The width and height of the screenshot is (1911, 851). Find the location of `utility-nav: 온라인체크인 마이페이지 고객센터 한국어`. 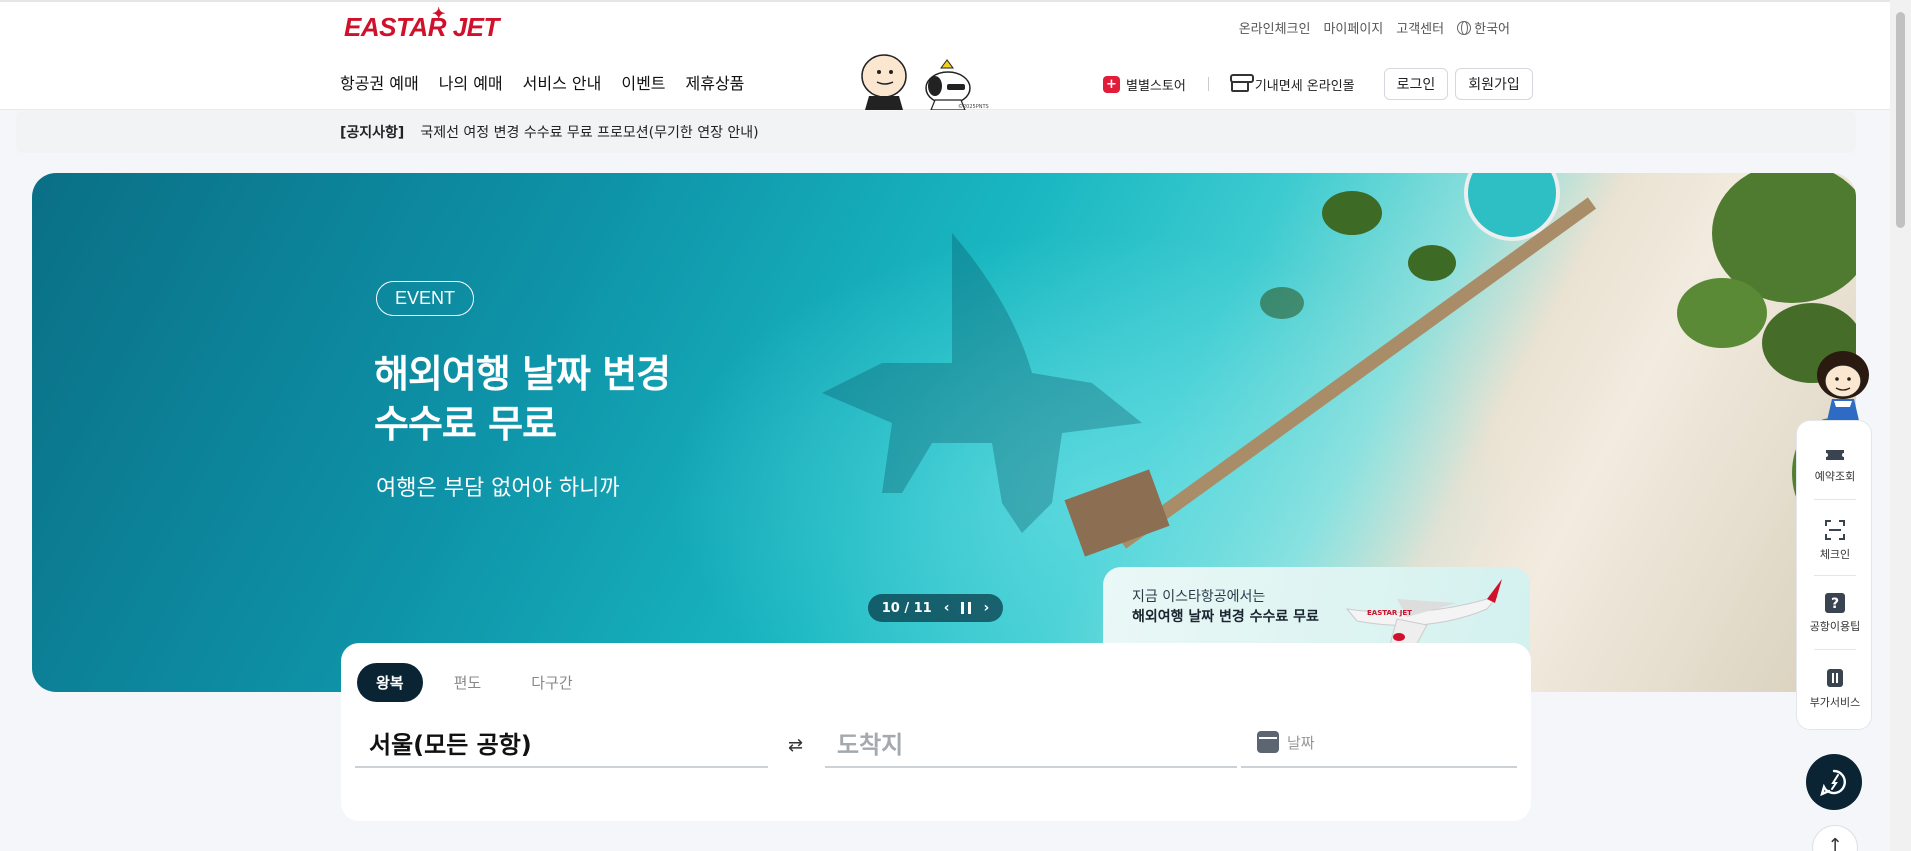

utility-nav: 온라인체크인 마이페이지 고객센터 한국어 is located at coordinates (1374, 27).